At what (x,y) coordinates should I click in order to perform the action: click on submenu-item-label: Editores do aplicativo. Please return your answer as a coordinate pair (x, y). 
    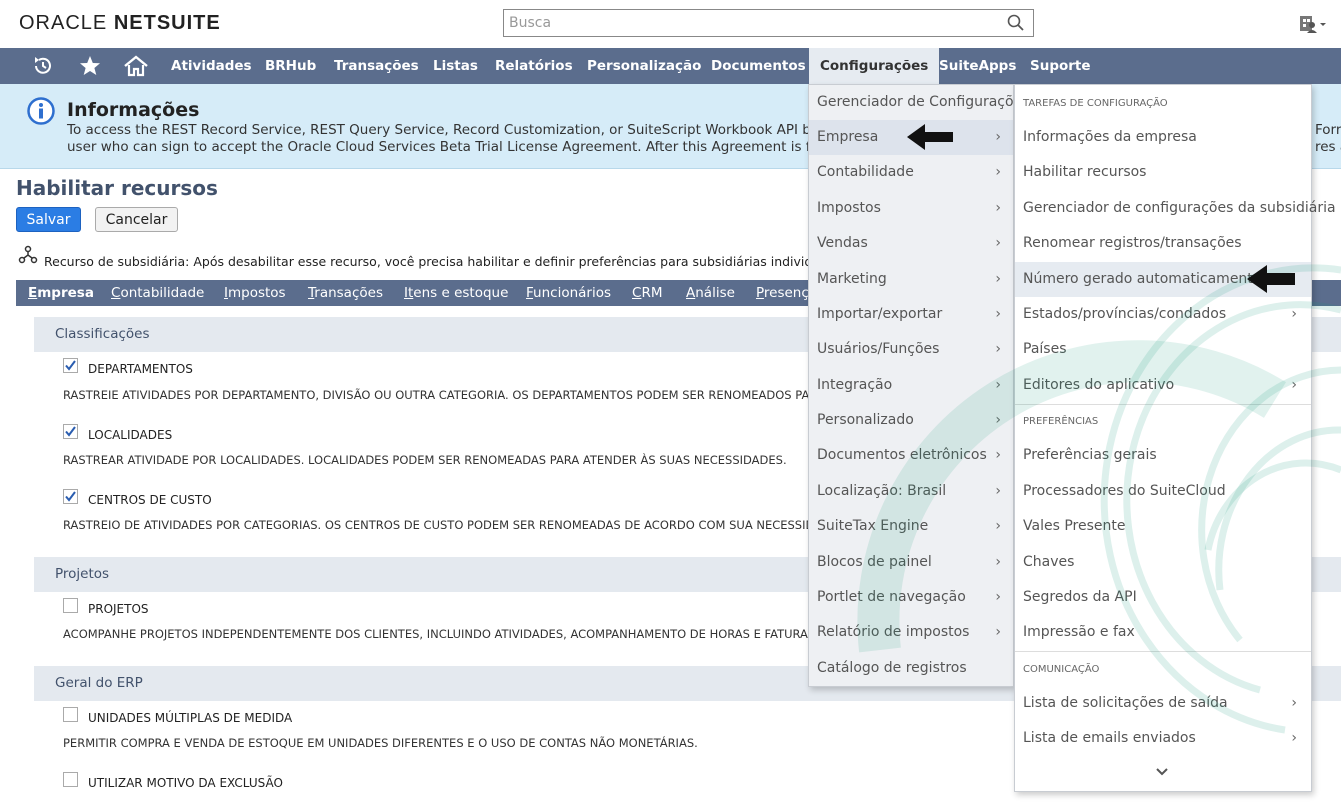
    Looking at the image, I should click on (1099, 385).